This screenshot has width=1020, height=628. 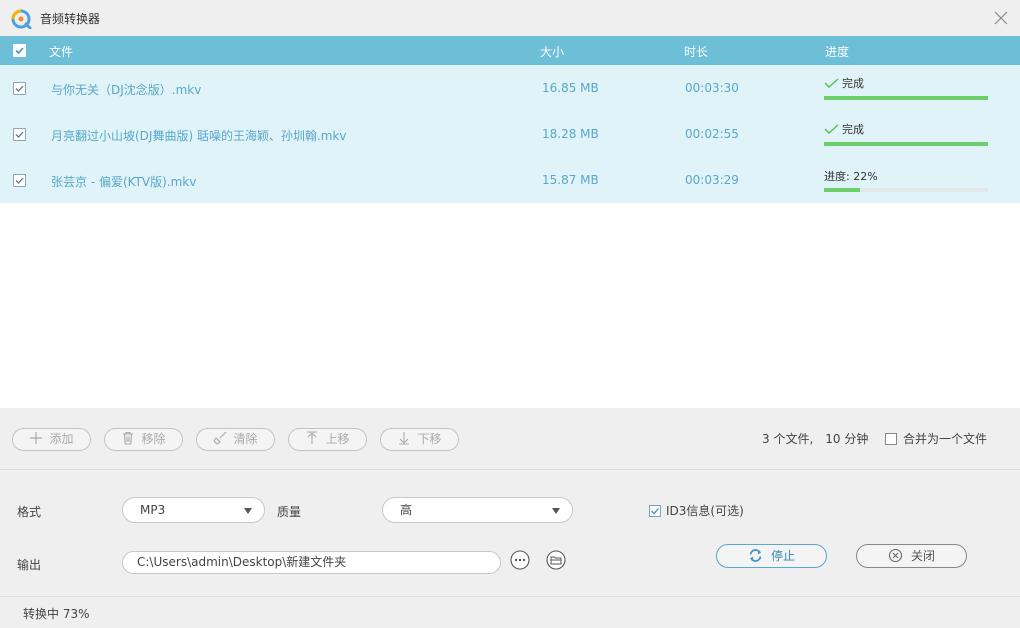 What do you see at coordinates (29, 512) in the screenshot?
I see `format-label: 格式` at bounding box center [29, 512].